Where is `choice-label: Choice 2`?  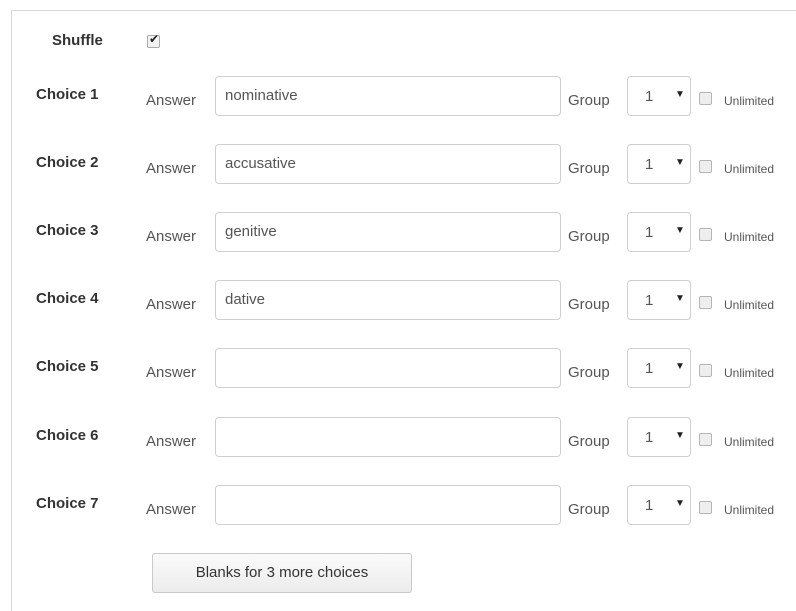
choice-label: Choice 2 is located at coordinates (67, 162).